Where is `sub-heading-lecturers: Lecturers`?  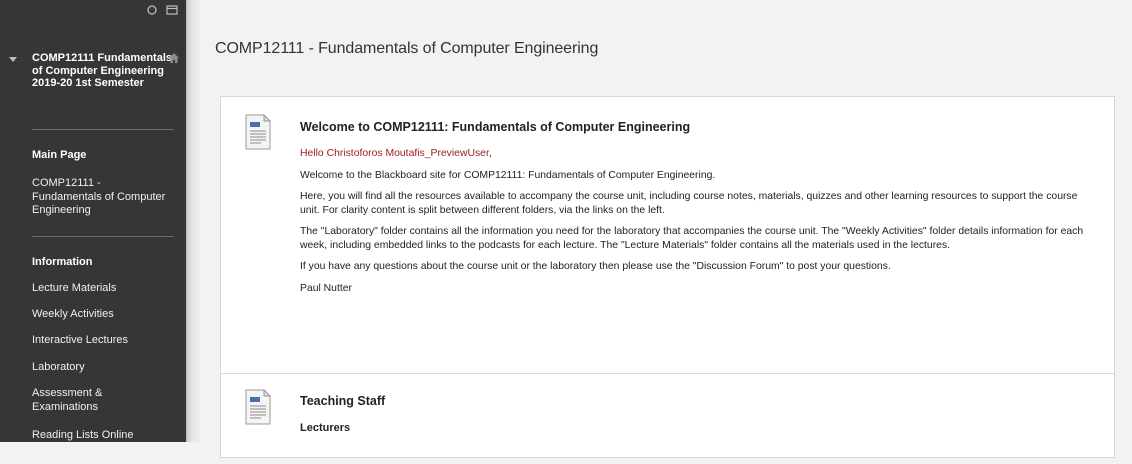 sub-heading-lecturers: Lecturers is located at coordinates (325, 428).